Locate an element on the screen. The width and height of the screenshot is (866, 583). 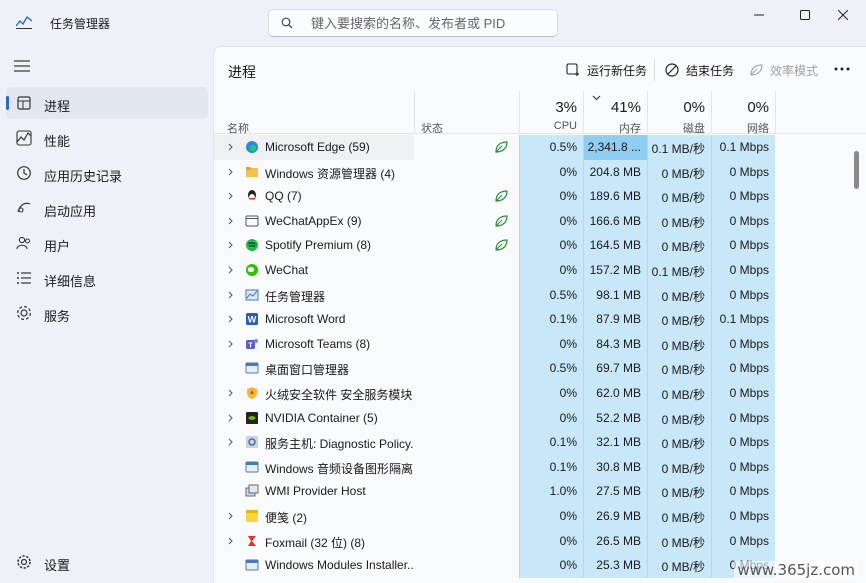
svg-text: T is located at coordinates (250, 345).